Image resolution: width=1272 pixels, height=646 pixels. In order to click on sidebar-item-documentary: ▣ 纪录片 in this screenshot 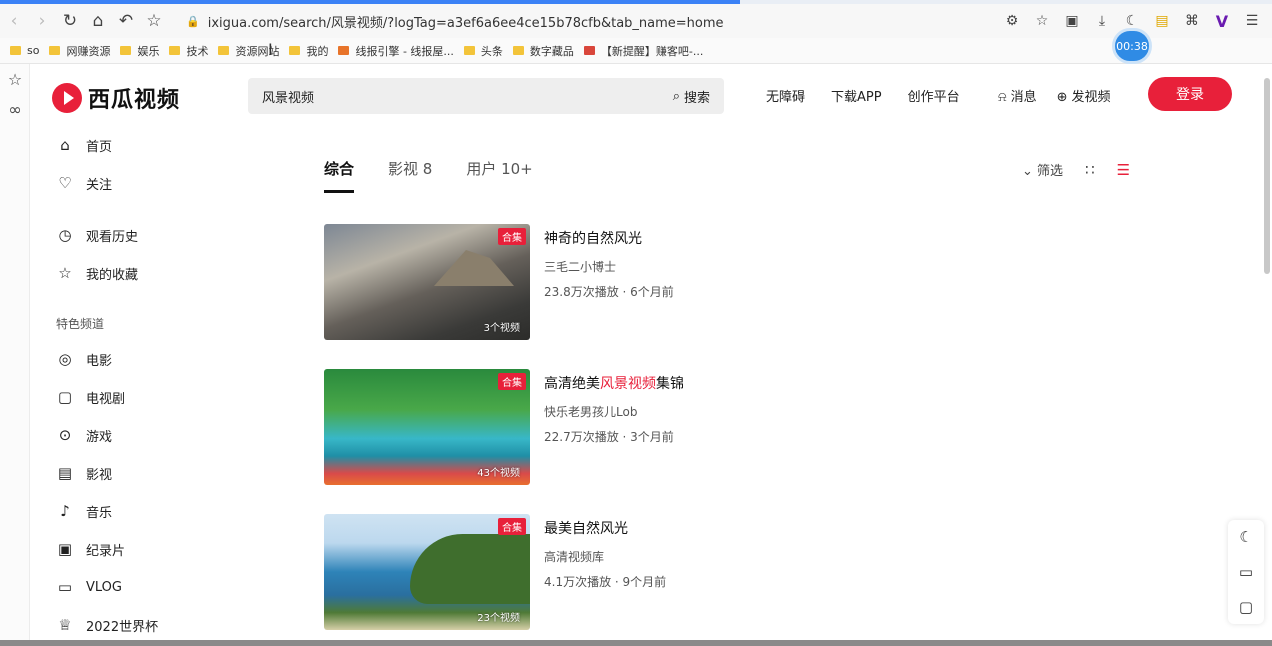, I will do `click(140, 549)`.